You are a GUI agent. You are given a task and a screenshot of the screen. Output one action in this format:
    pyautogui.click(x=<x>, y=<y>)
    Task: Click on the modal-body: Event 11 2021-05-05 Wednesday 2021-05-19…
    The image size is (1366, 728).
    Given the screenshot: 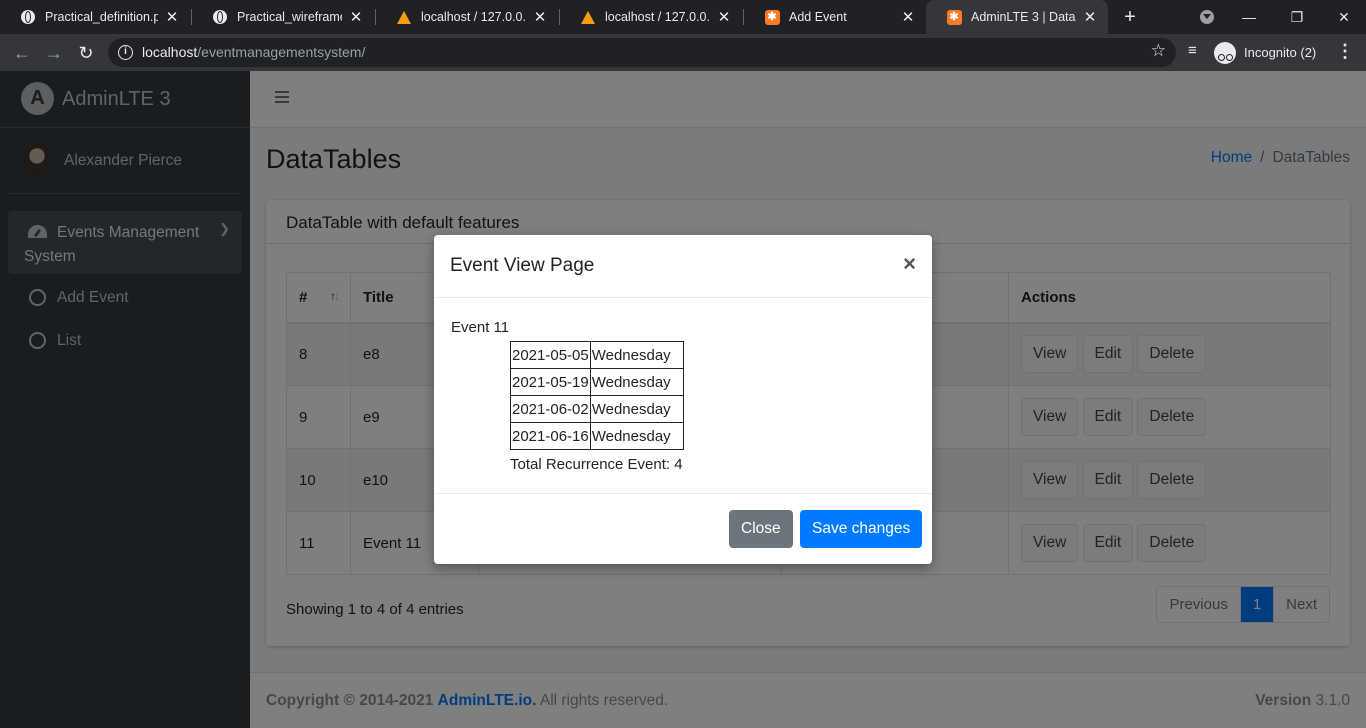 What is the action you would take?
    pyautogui.click(x=683, y=395)
    